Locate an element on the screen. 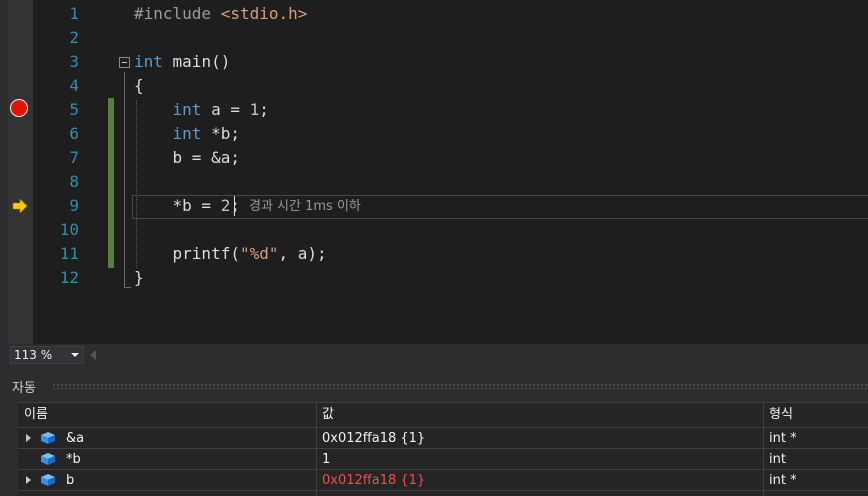 The height and width of the screenshot is (496, 868). line-number: 8 is located at coordinates (74, 181).